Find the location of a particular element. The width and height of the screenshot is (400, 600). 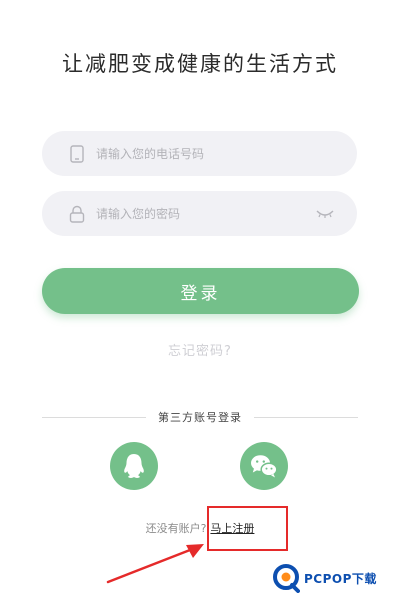

password-field is located at coordinates (199, 213).